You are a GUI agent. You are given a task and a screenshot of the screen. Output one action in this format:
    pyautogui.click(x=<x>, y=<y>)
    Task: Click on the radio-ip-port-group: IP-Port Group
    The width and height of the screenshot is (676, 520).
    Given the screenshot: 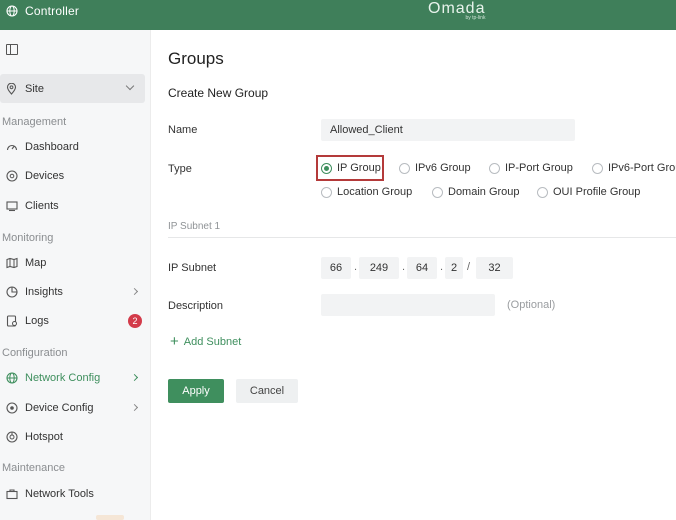 What is the action you would take?
    pyautogui.click(x=531, y=168)
    